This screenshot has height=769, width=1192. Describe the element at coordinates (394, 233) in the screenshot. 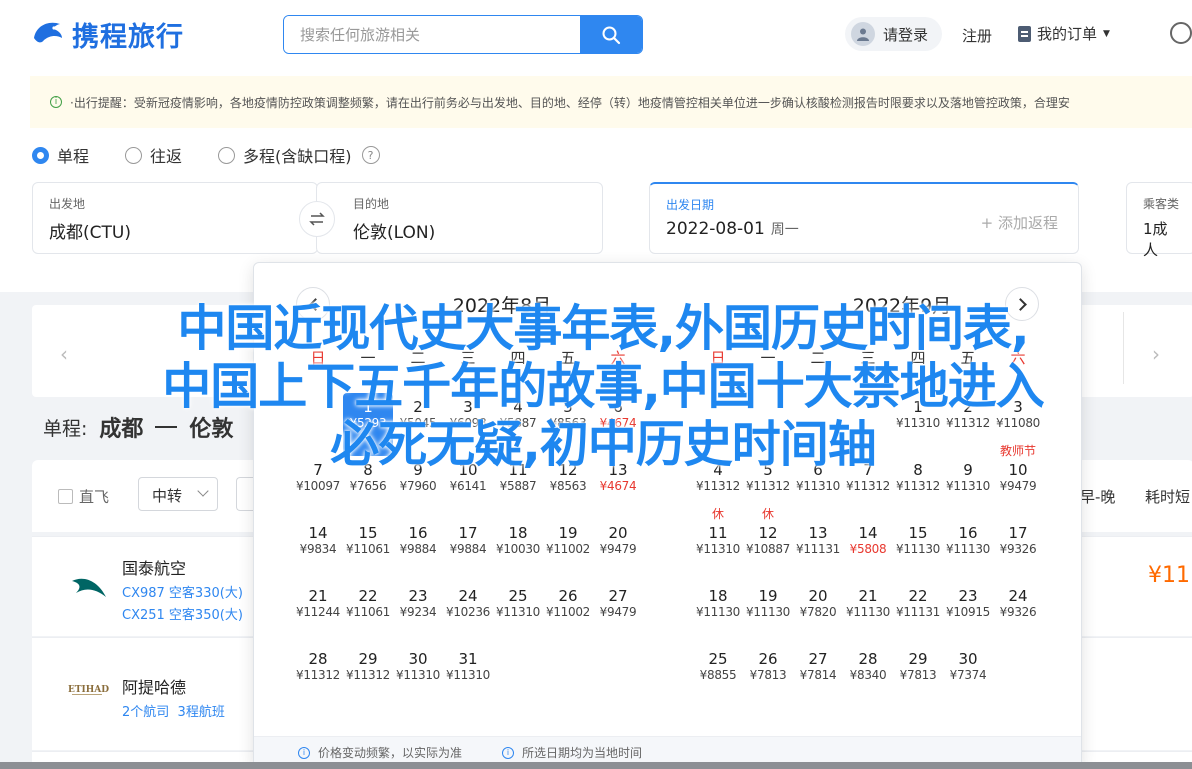

I see `field-value: 伦敦(LON)` at that location.